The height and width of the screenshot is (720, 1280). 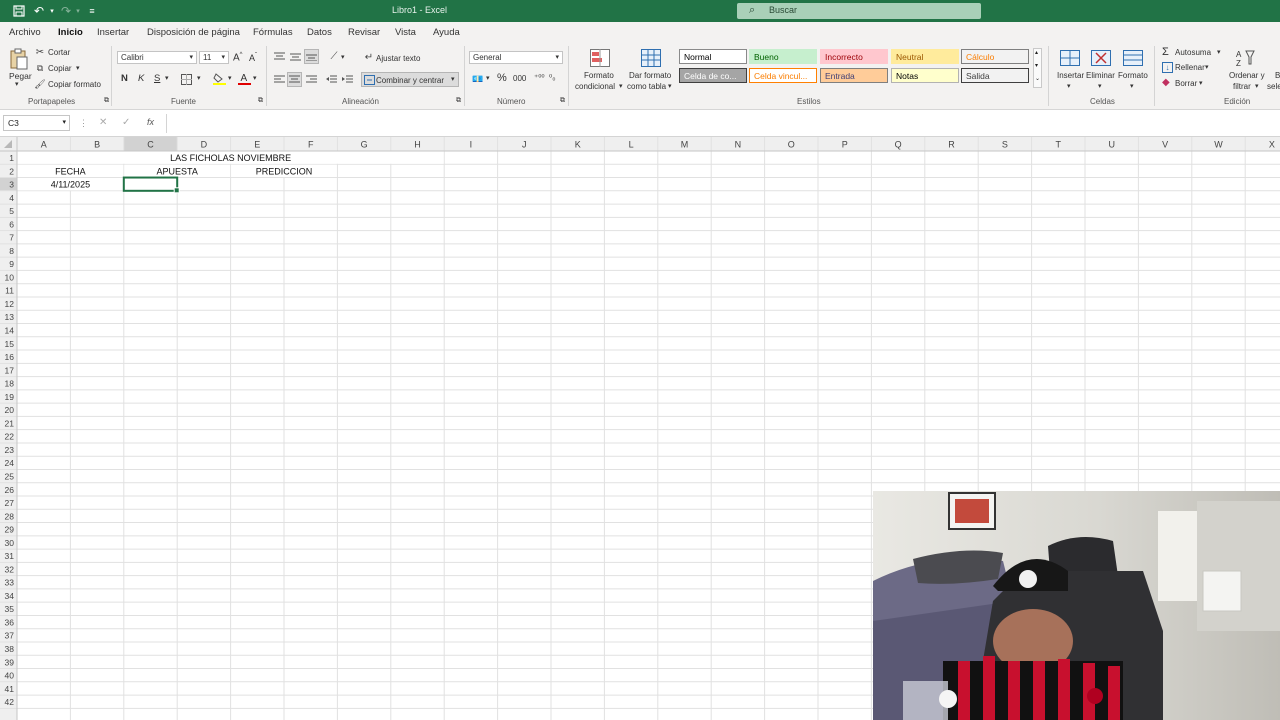 What do you see at coordinates (631, 145) in the screenshot?
I see `column-header-l: L` at bounding box center [631, 145].